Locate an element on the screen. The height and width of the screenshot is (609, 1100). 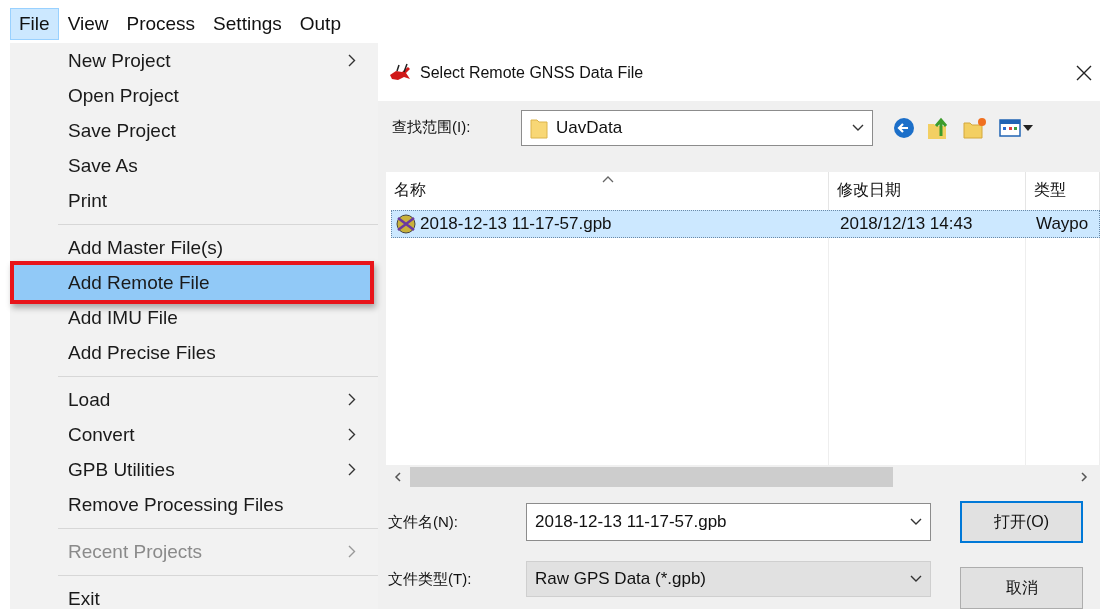
menu-bar-item: Outp is located at coordinates (320, 24).